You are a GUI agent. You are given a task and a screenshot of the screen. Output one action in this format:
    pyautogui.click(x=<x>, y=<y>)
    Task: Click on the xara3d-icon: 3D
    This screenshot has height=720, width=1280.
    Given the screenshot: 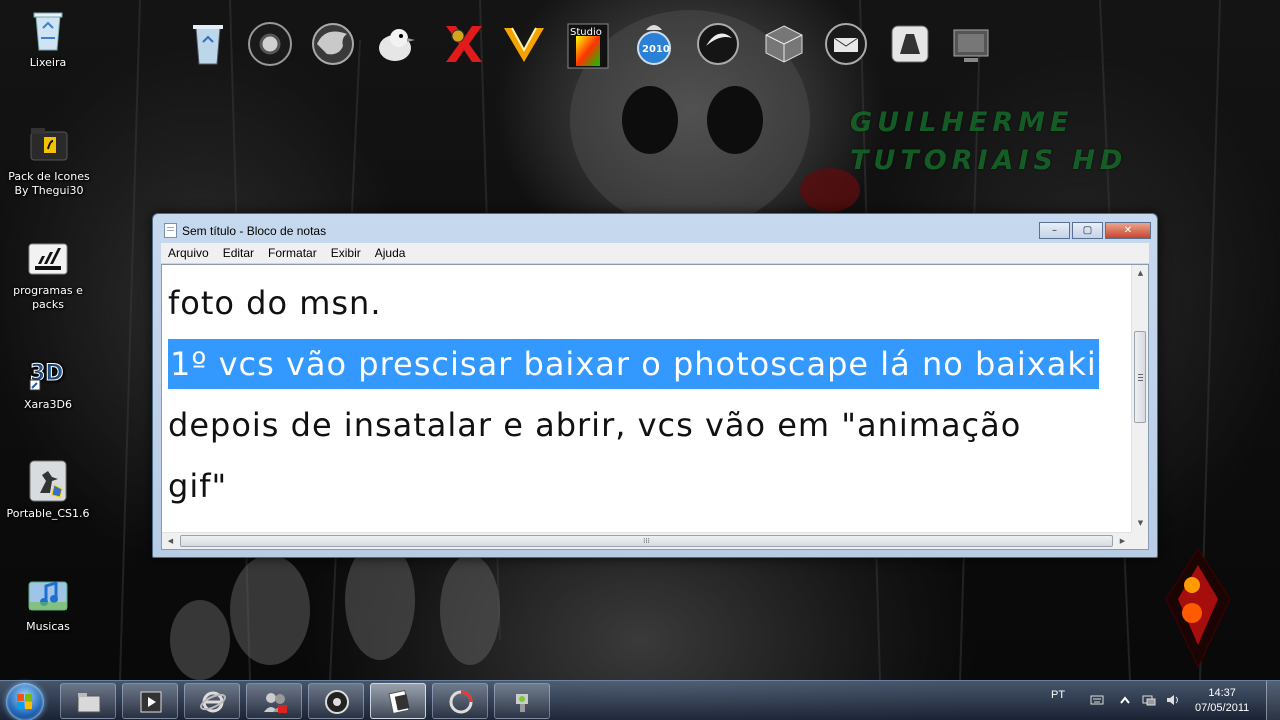 What is the action you would take?
    pyautogui.click(x=48, y=372)
    